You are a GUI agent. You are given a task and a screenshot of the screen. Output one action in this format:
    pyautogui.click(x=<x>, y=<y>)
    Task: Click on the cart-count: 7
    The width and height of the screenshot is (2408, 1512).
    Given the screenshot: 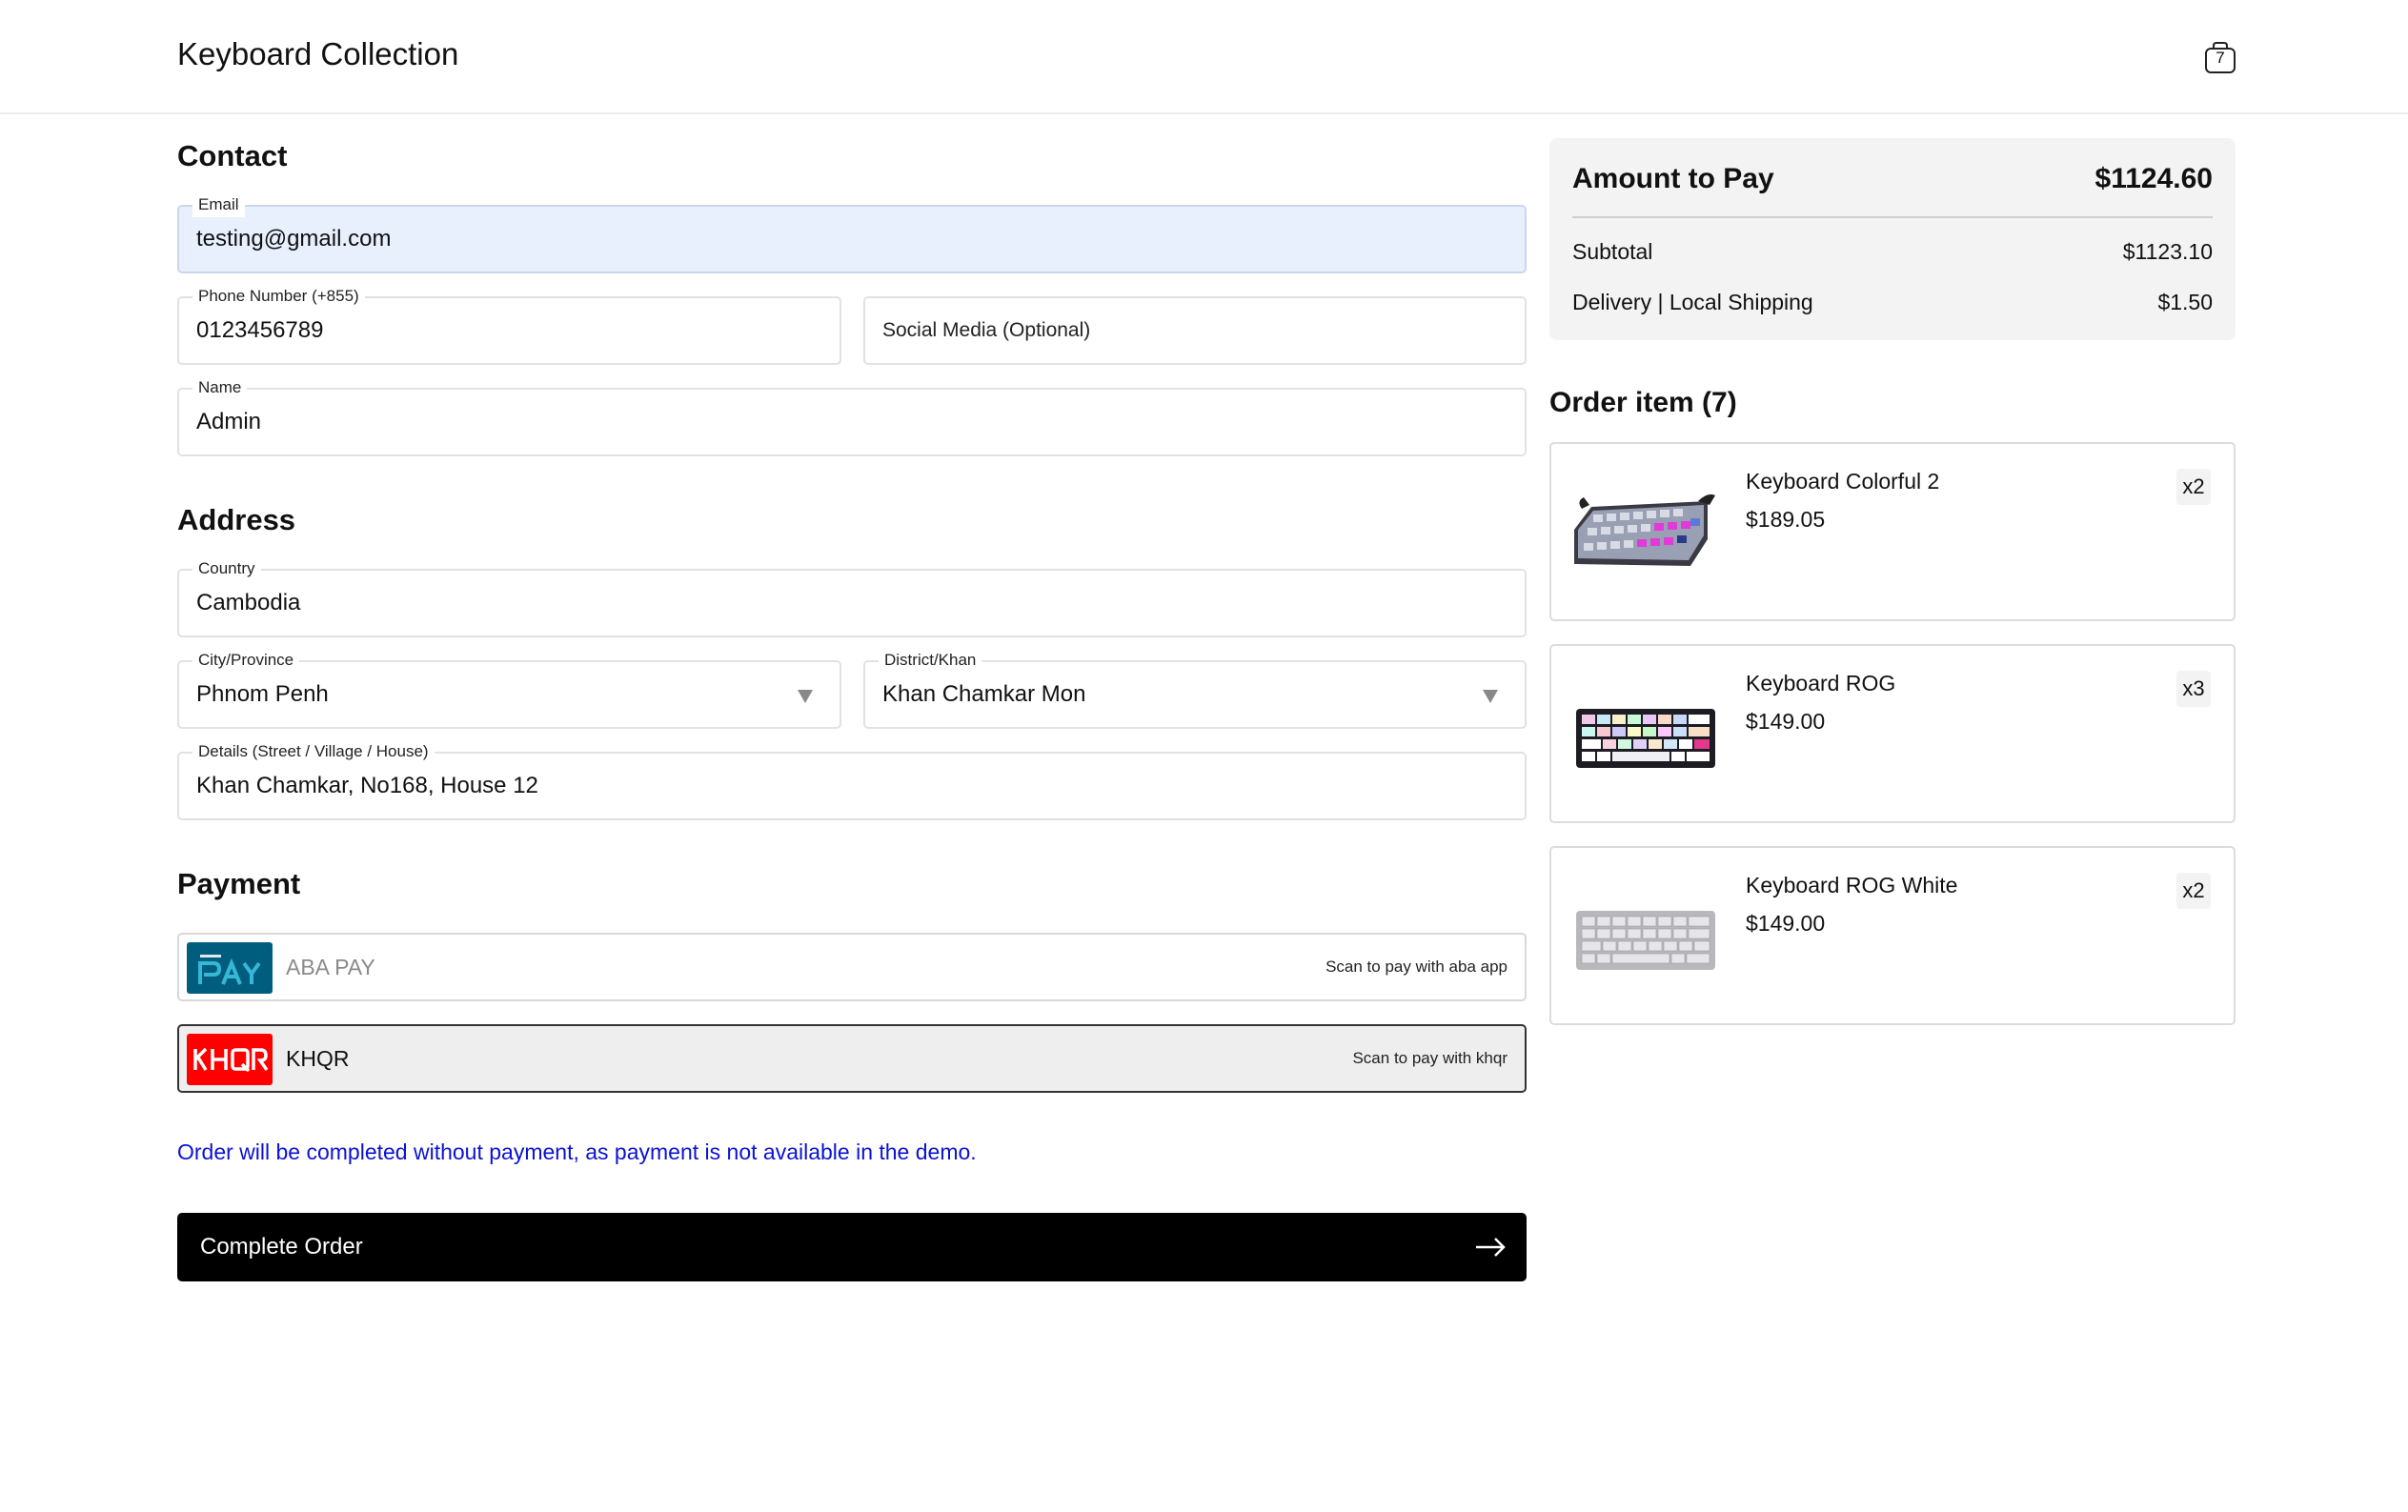 What is the action you would take?
    pyautogui.click(x=2220, y=58)
    